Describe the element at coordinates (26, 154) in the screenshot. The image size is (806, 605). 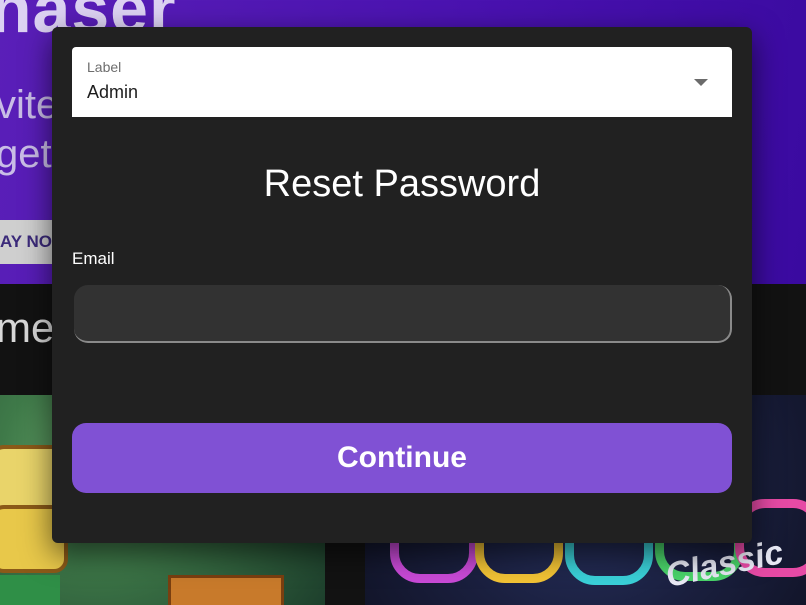
I see `hero-subtitle-line-2: get` at that location.